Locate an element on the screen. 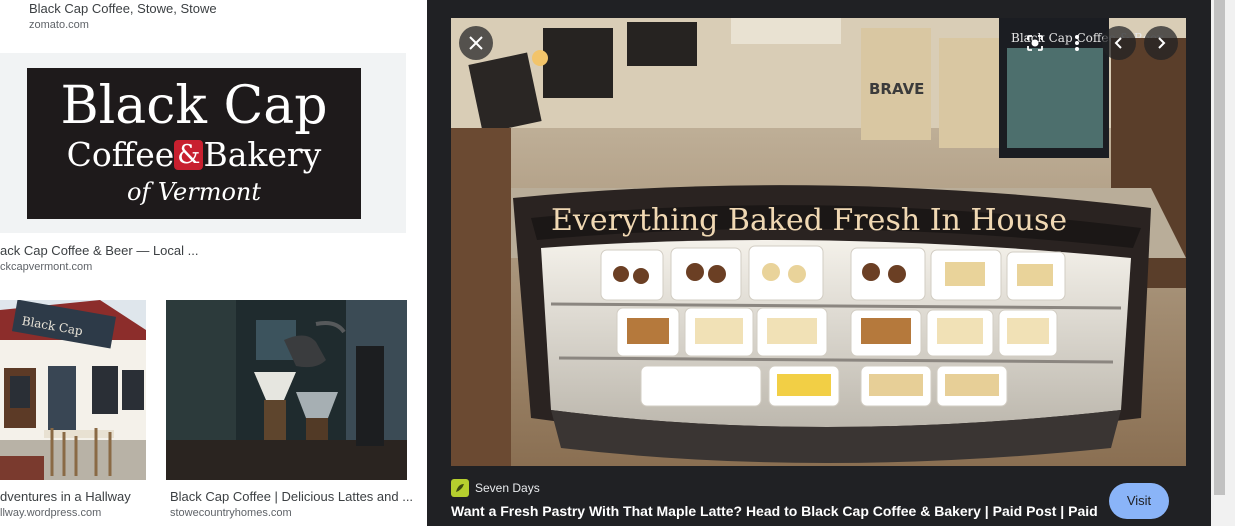  storefront-illustration: Black Cap is located at coordinates (73, 390).